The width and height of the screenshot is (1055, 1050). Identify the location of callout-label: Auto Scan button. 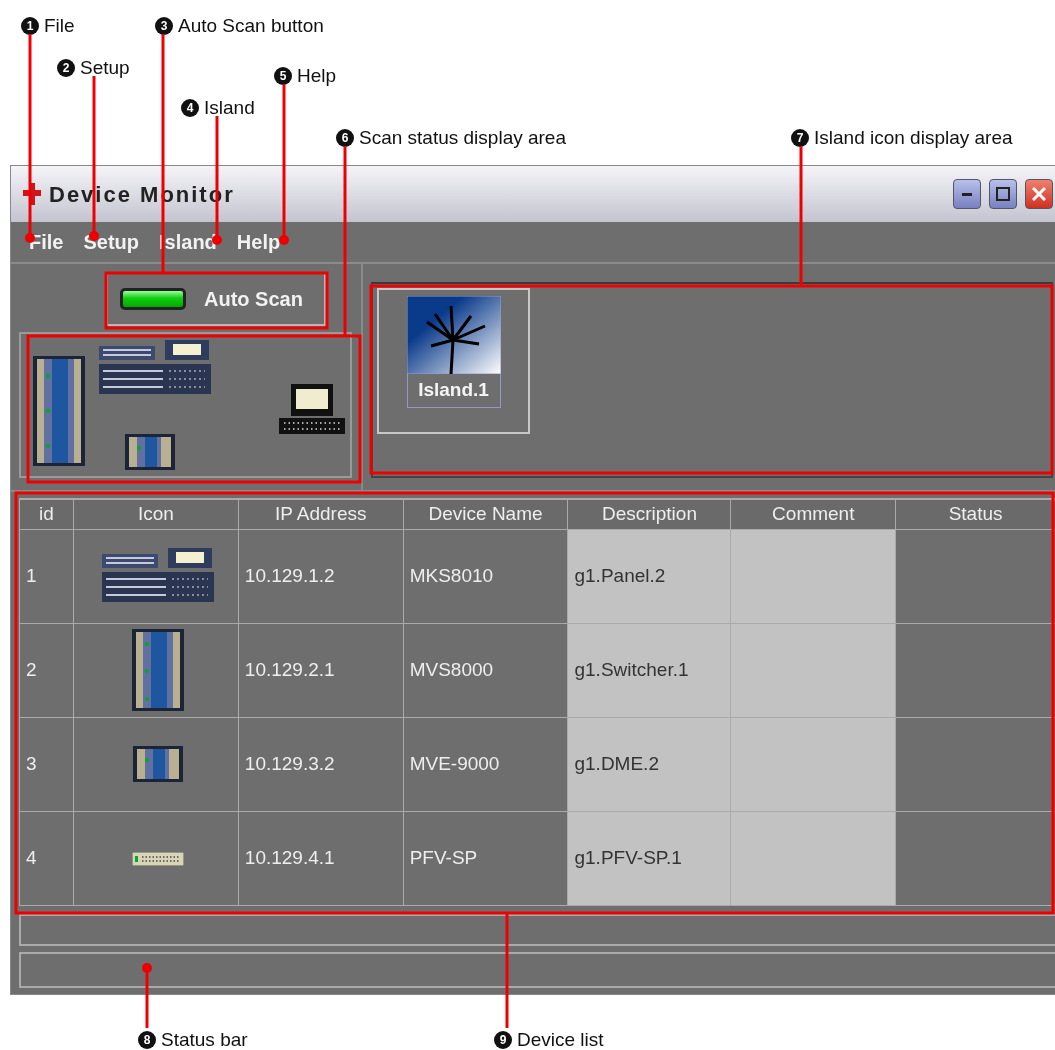
(251, 26).